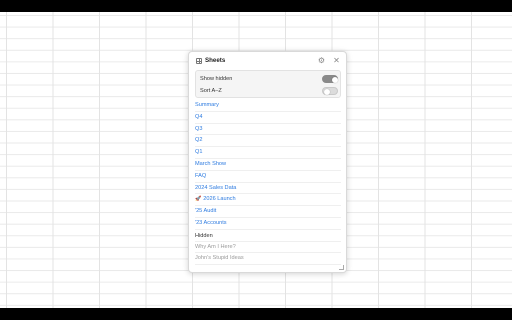 The height and width of the screenshot is (320, 512). I want to click on panel-header: Sheets ⚙ ✕, so click(267, 61).